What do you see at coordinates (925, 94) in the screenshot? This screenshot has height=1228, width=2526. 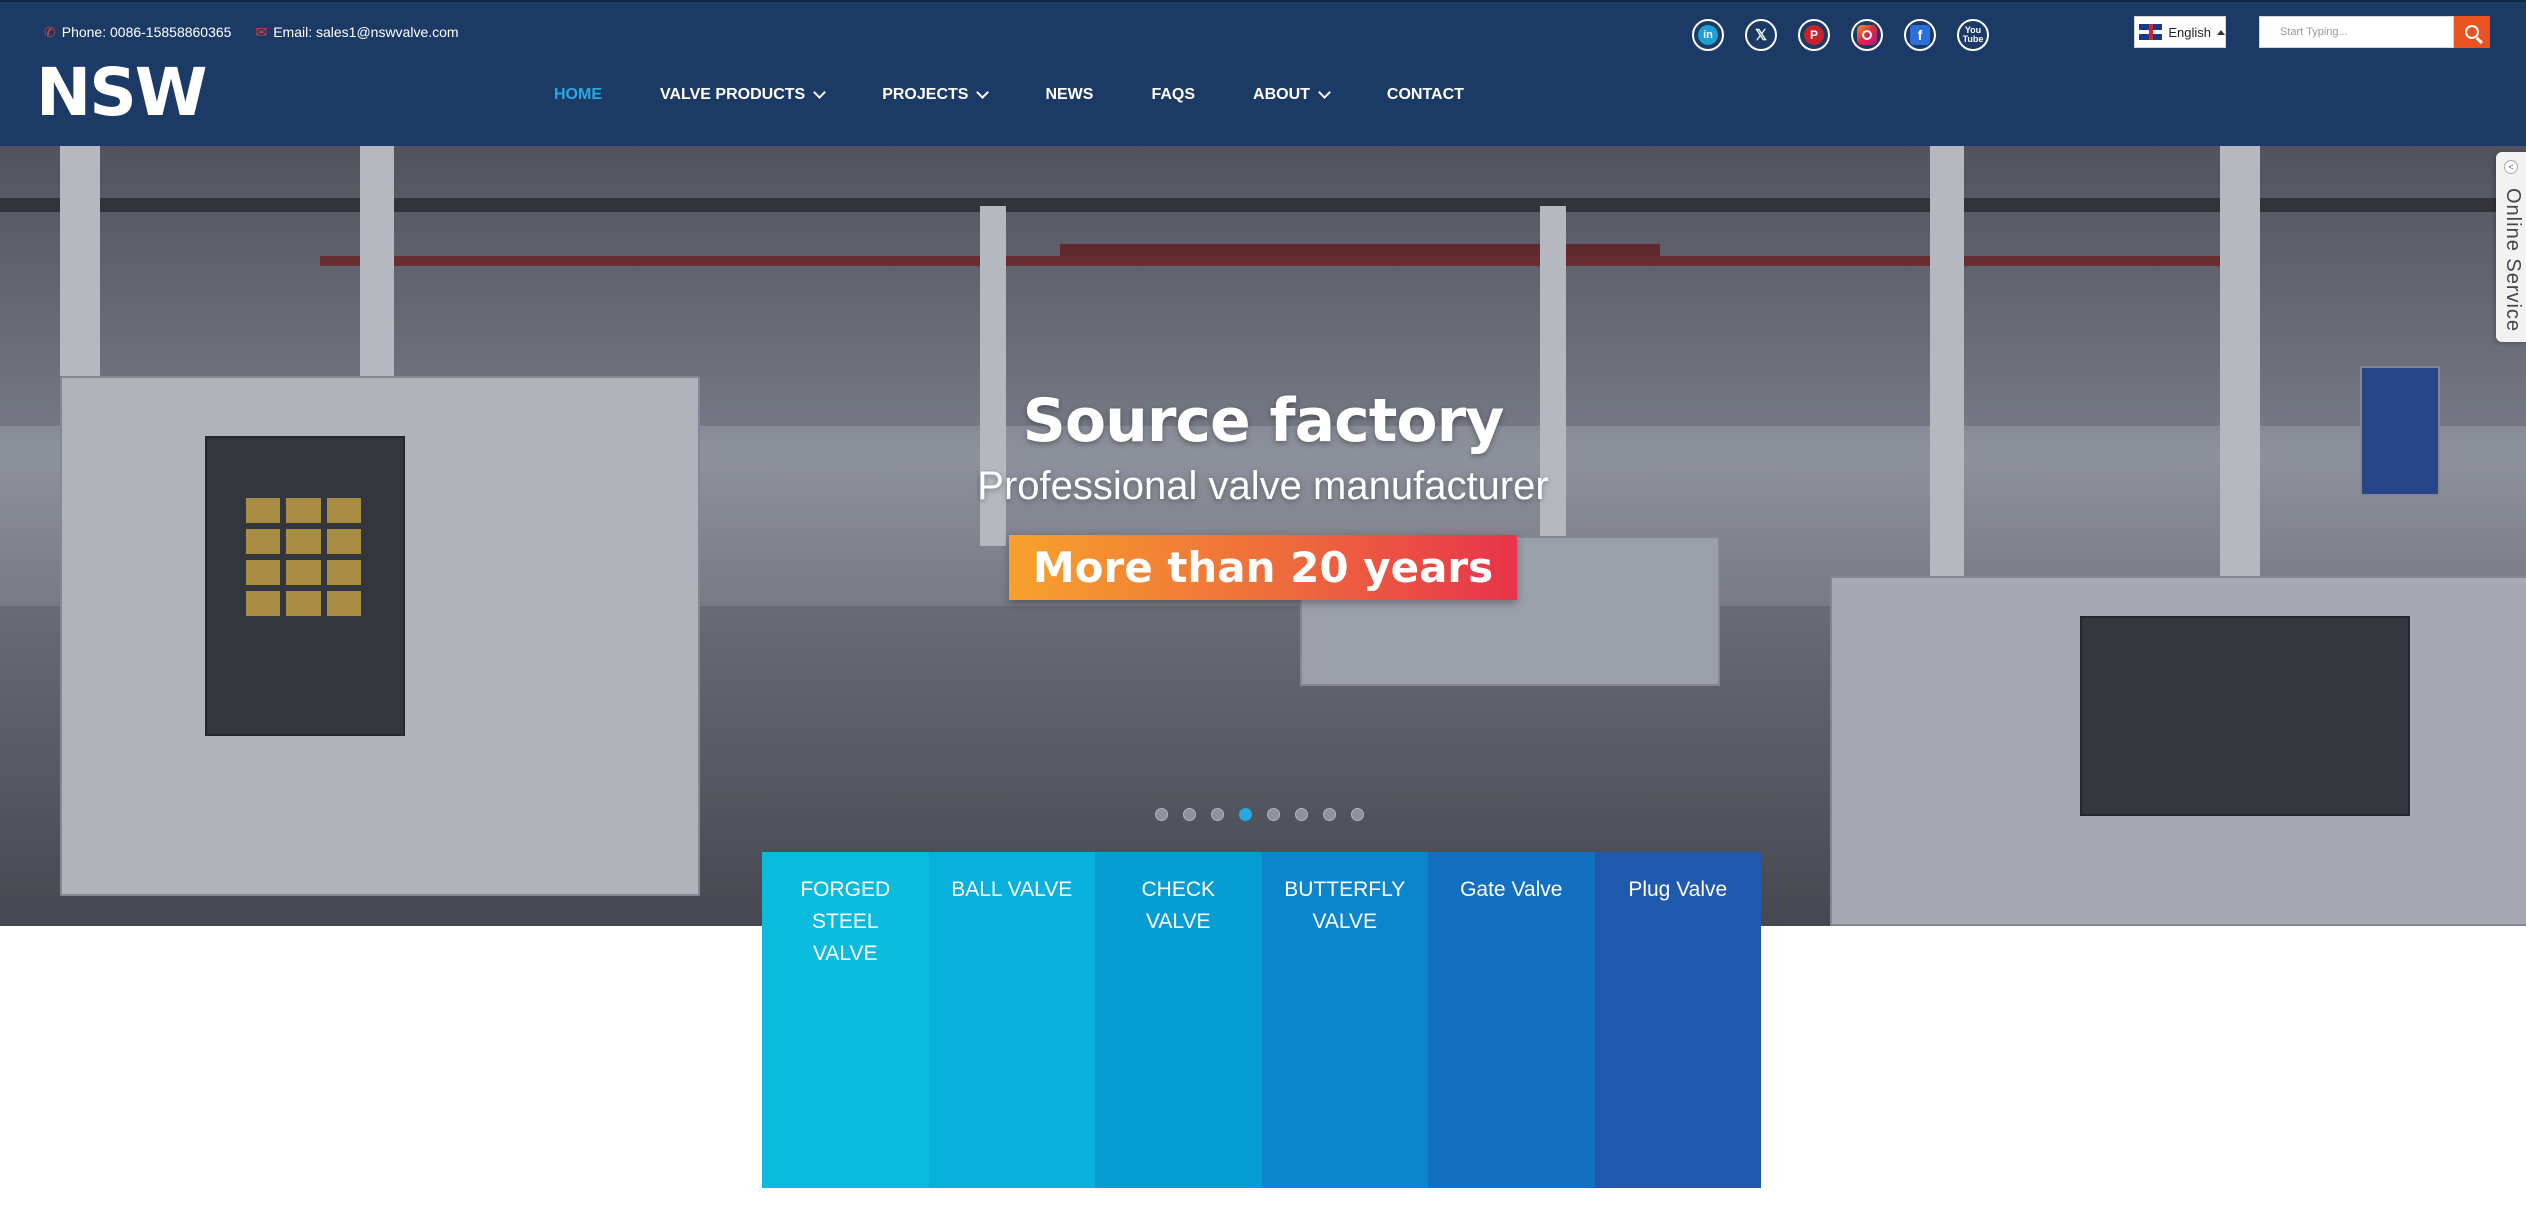 I see `nav-label: PROJECTS` at bounding box center [925, 94].